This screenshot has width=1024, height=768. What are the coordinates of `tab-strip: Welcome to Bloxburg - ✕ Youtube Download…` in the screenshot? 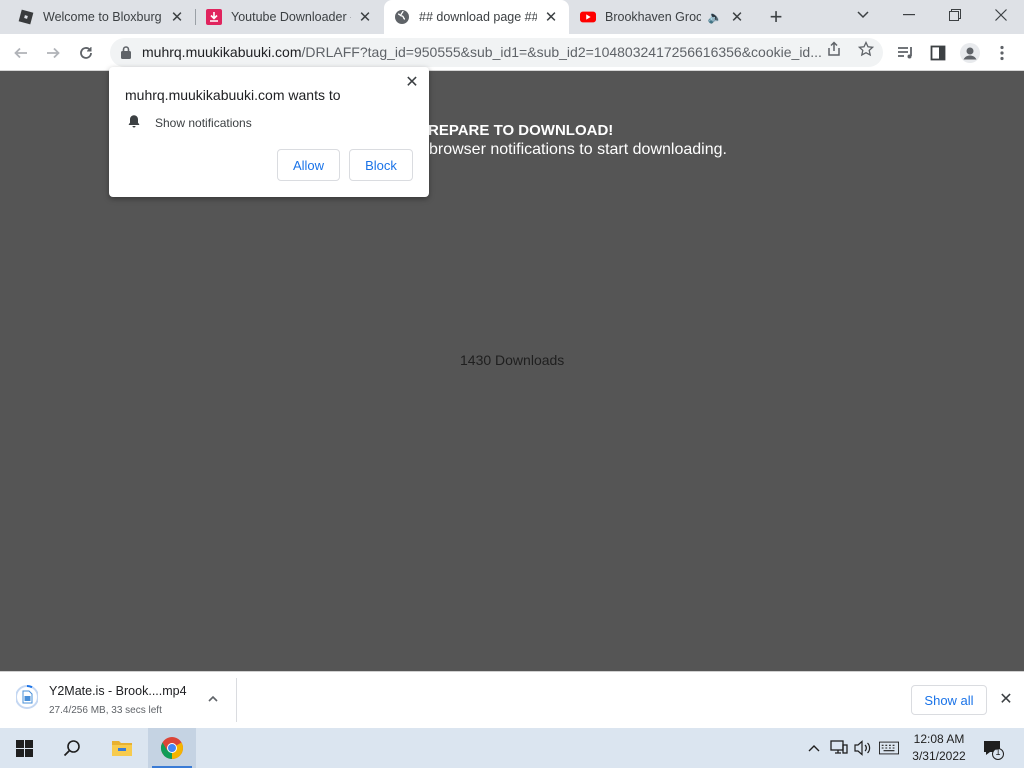 It's located at (512, 17).